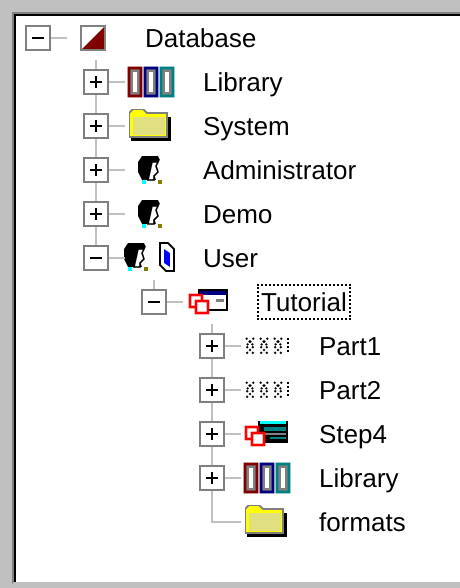 The image size is (460, 588). I want to click on tree-item: Step4, so click(353, 434).